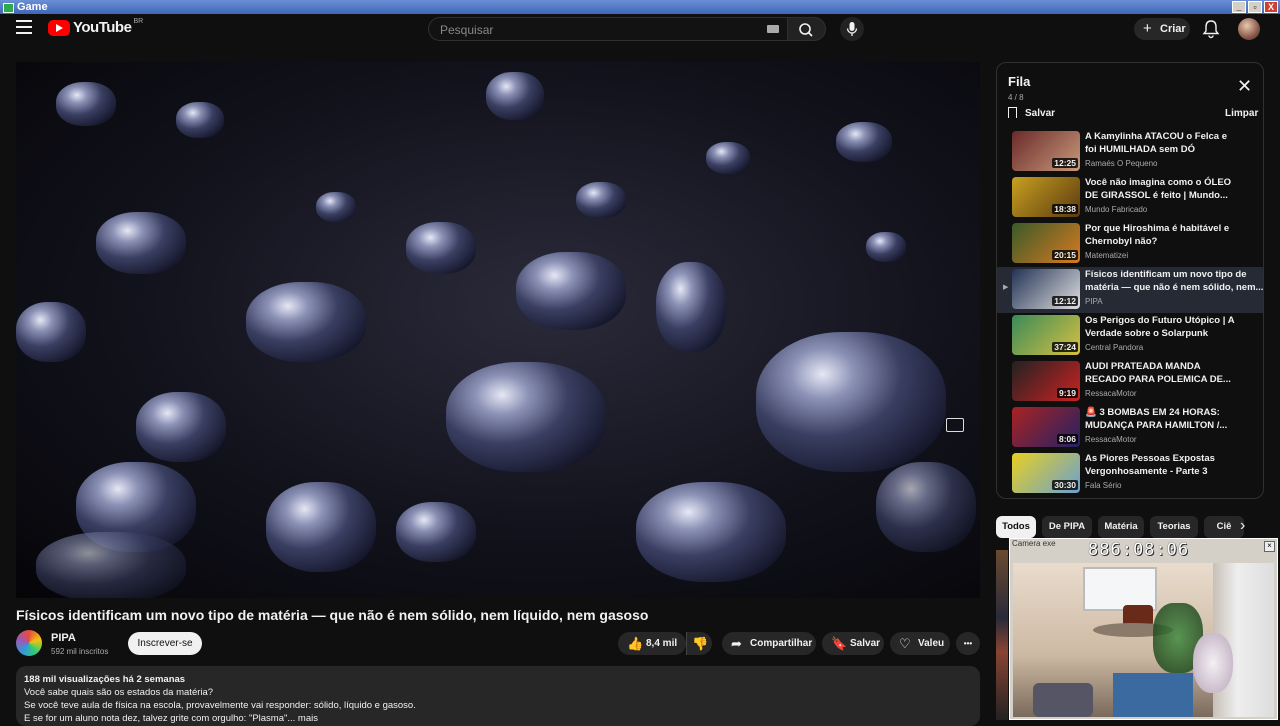 This screenshot has height=726, width=1280. Describe the element at coordinates (1046, 151) in the screenshot. I see `queue-thumbnail: 12:25` at that location.